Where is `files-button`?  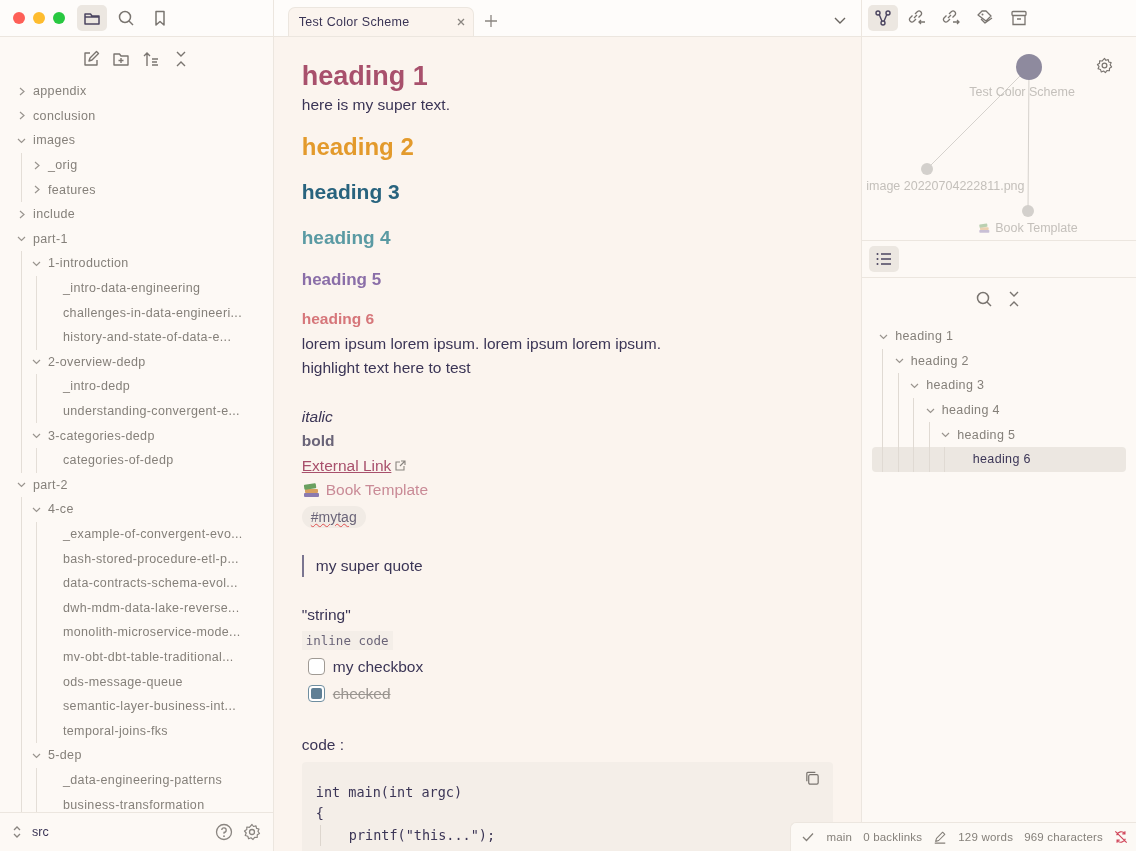 files-button is located at coordinates (92, 18).